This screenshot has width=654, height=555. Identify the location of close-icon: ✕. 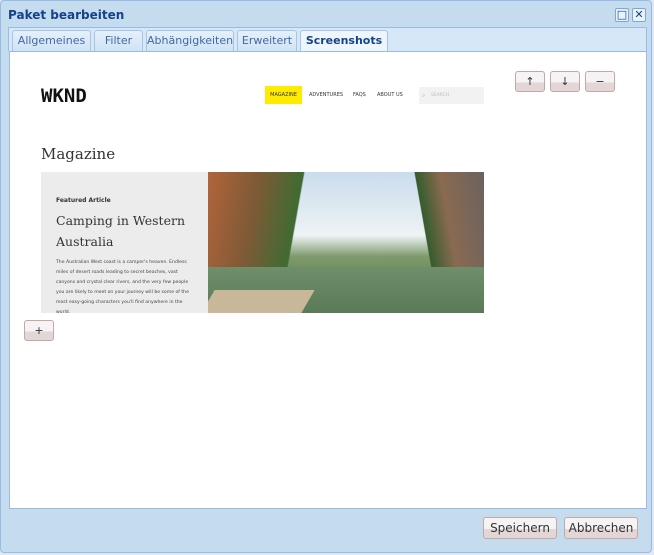
(639, 14).